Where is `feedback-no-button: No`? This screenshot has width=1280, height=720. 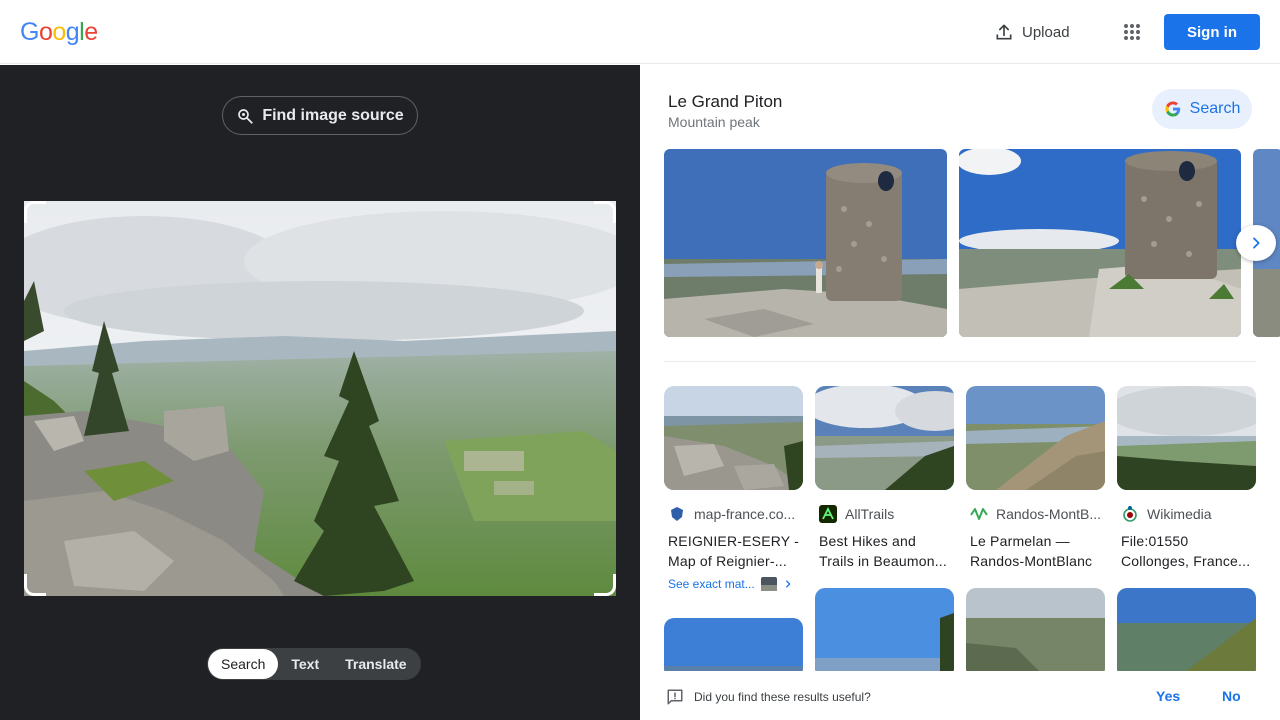 feedback-no-button: No is located at coordinates (1231, 696).